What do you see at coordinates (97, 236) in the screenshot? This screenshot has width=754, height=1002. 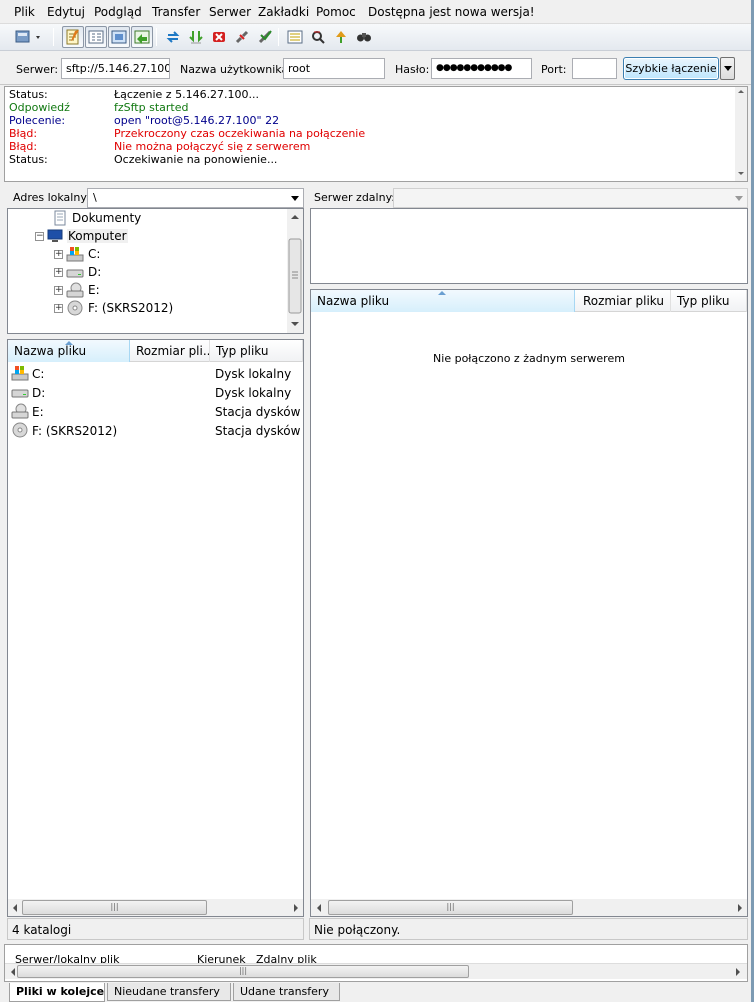 I see `tree-label: Komputer` at bounding box center [97, 236].